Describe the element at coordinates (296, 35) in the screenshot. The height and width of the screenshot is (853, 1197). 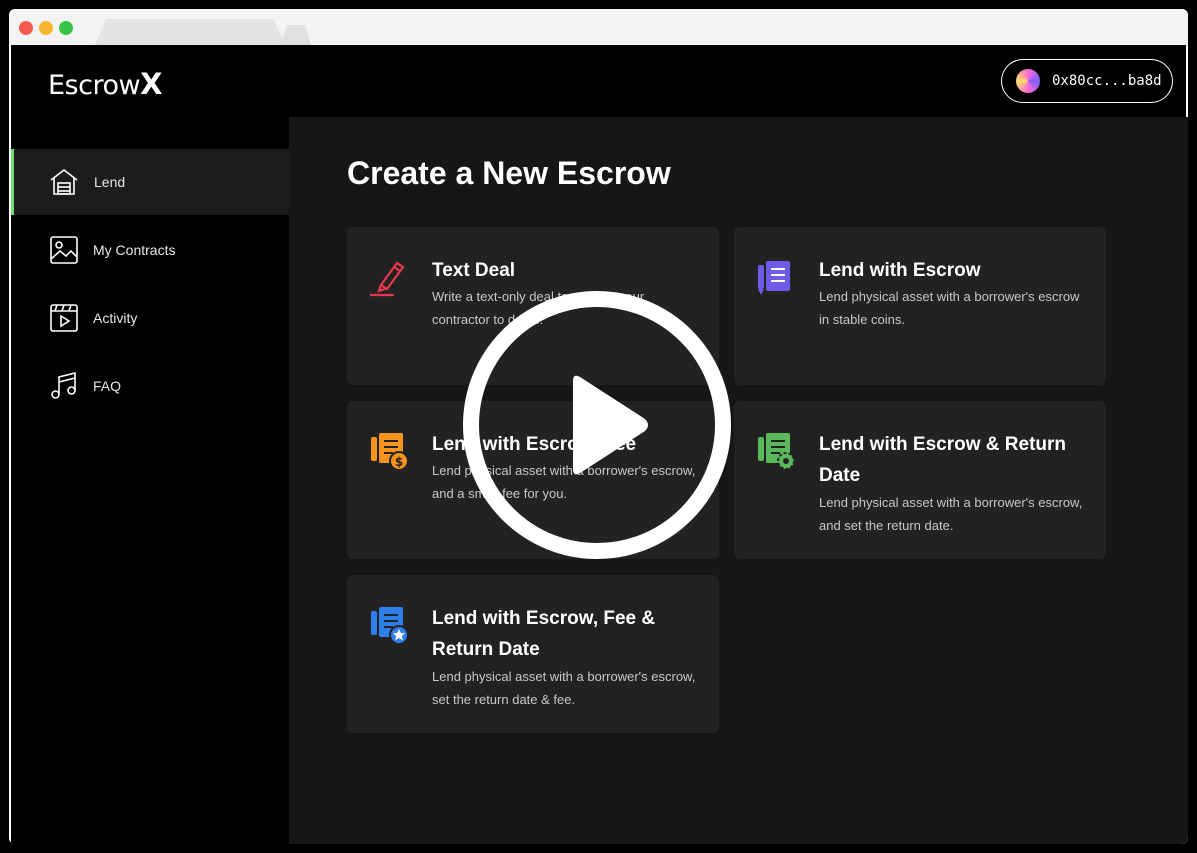
I see `new-tab-button` at that location.